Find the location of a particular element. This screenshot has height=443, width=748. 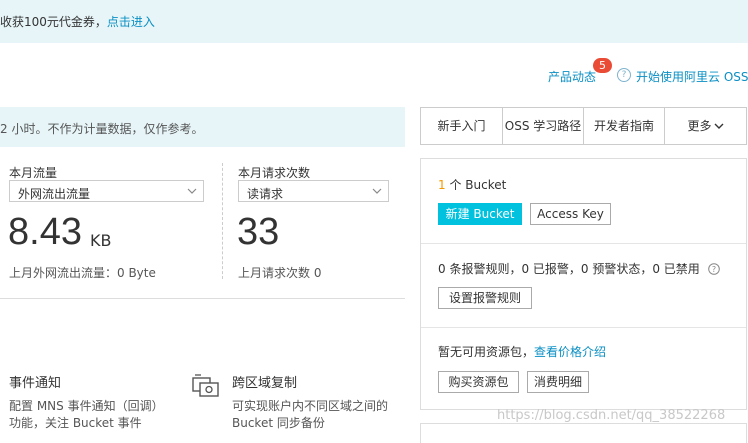

next-card is located at coordinates (583, 433).